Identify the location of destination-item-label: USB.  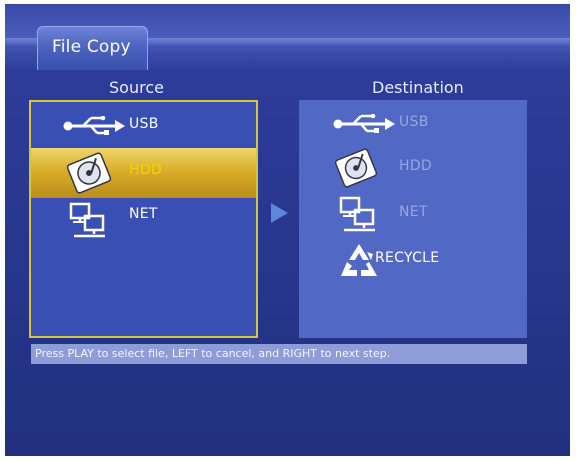
(414, 122).